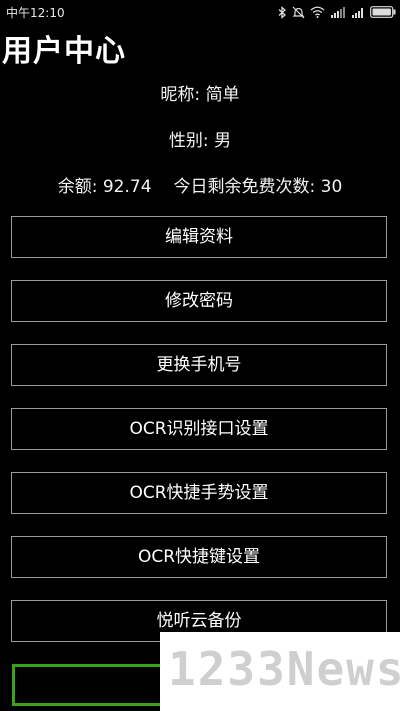 Image resolution: width=400 pixels, height=711 pixels. What do you see at coordinates (282, 12) in the screenshot?
I see `bluetooth-icon` at bounding box center [282, 12].